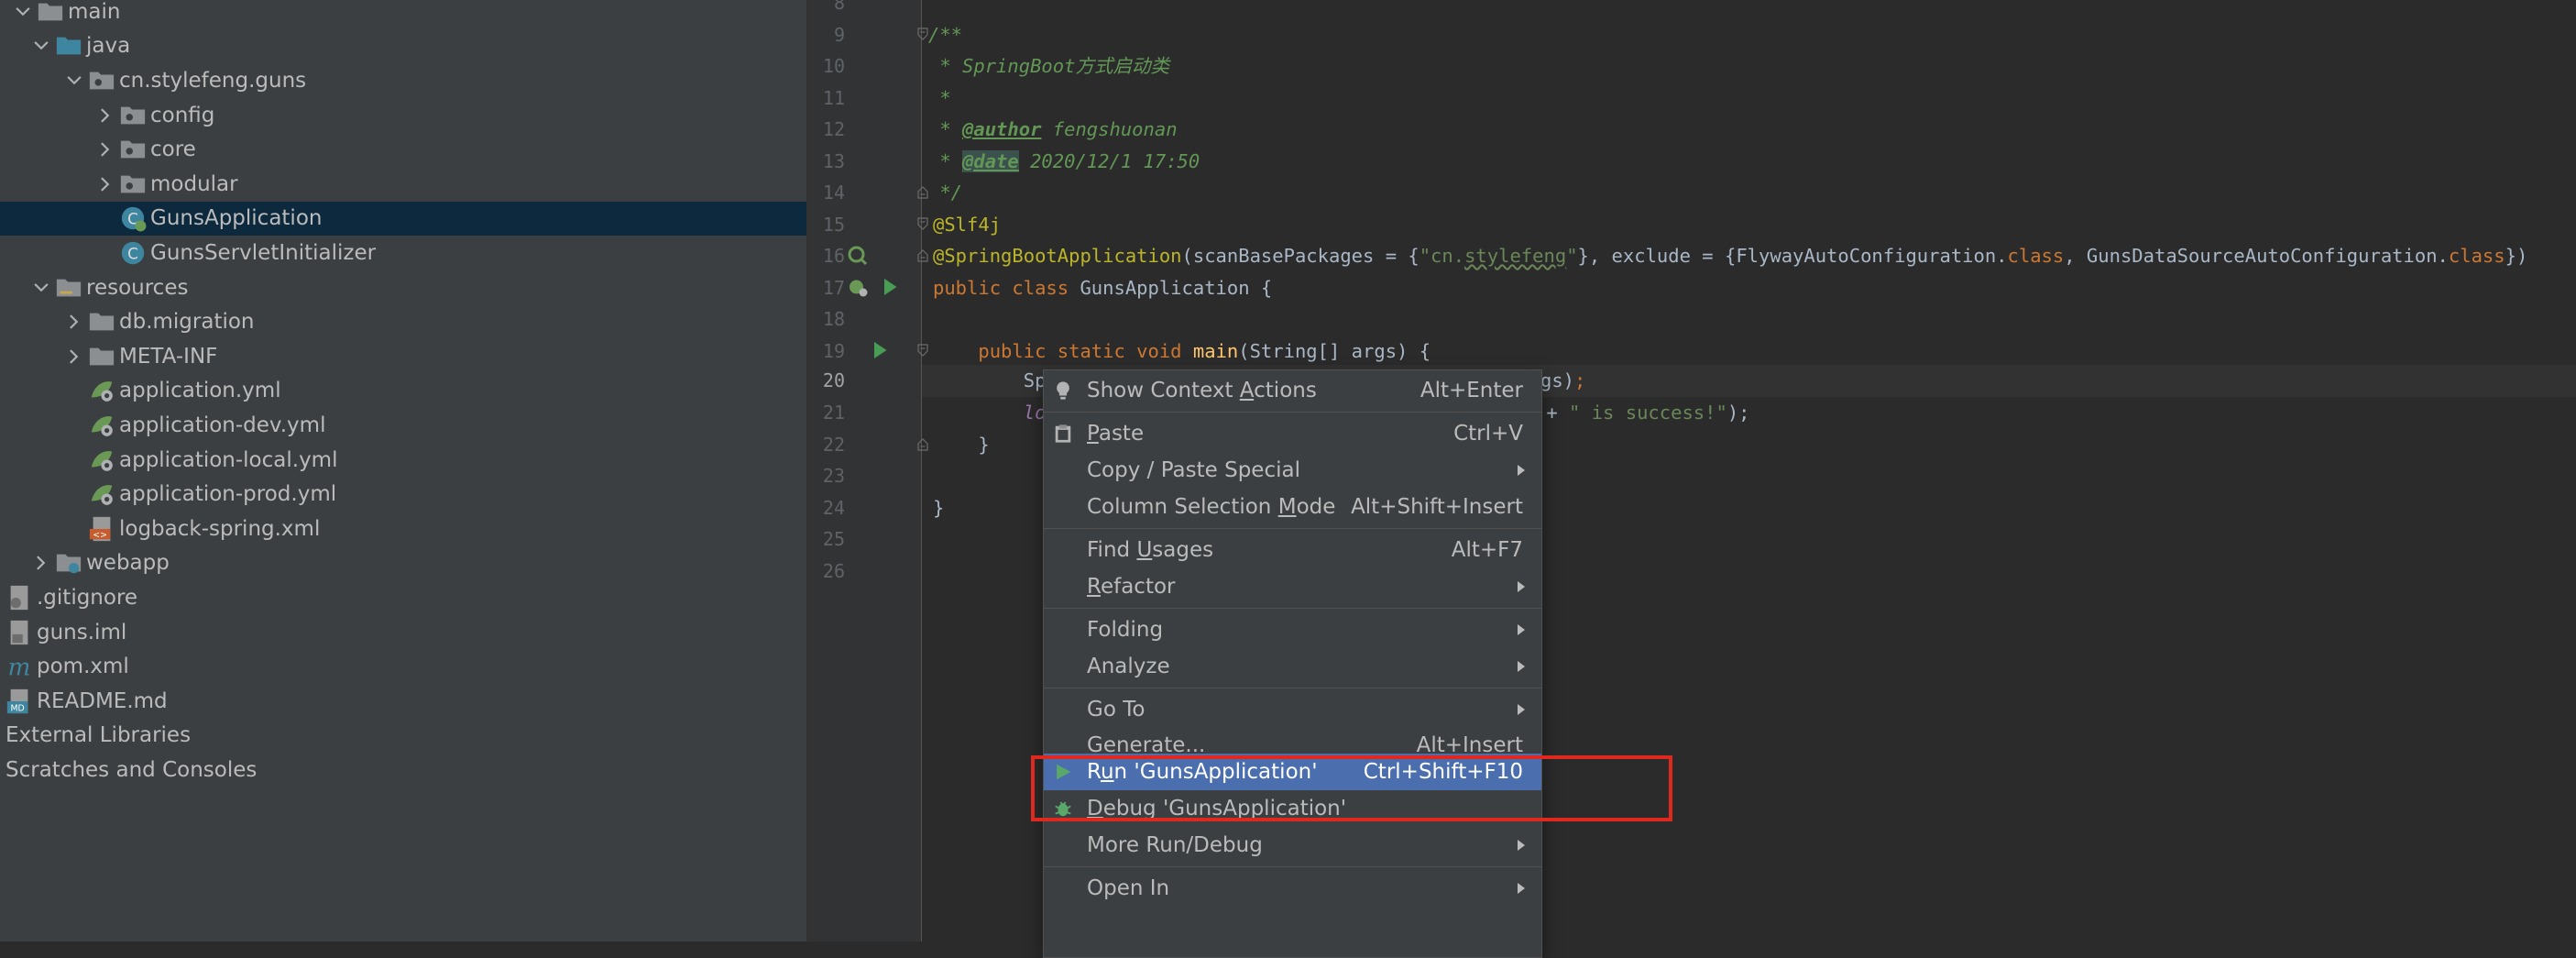 The image size is (2576, 958). Describe the element at coordinates (1292, 741) in the screenshot. I see `menu-item-generate: Generate... Alt+Insert` at that location.